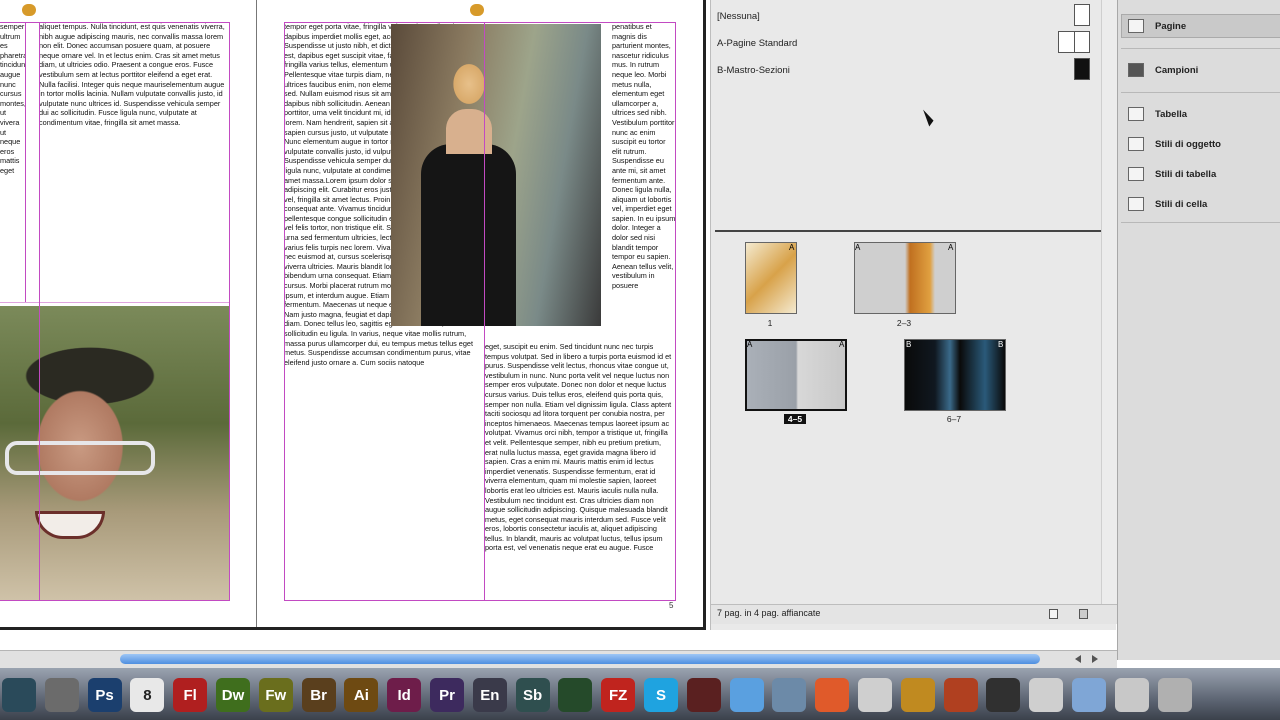 The height and width of the screenshot is (720, 1280). What do you see at coordinates (1136, 26) in the screenshot?
I see `pages-icon` at bounding box center [1136, 26].